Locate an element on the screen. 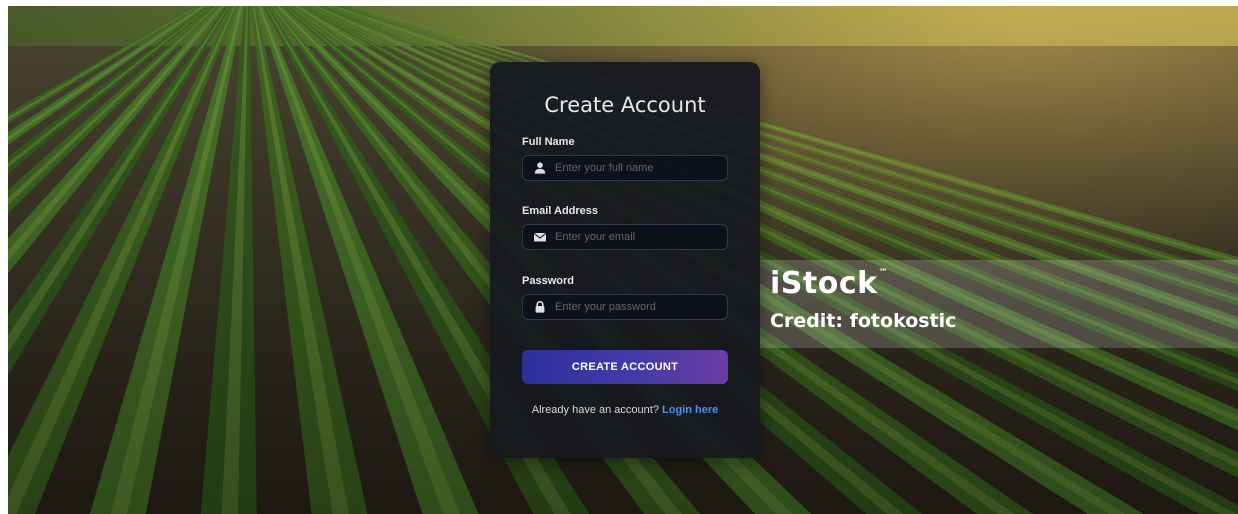 This screenshot has width=1238, height=514. login-prompt: Already have an account? Login here is located at coordinates (625, 410).